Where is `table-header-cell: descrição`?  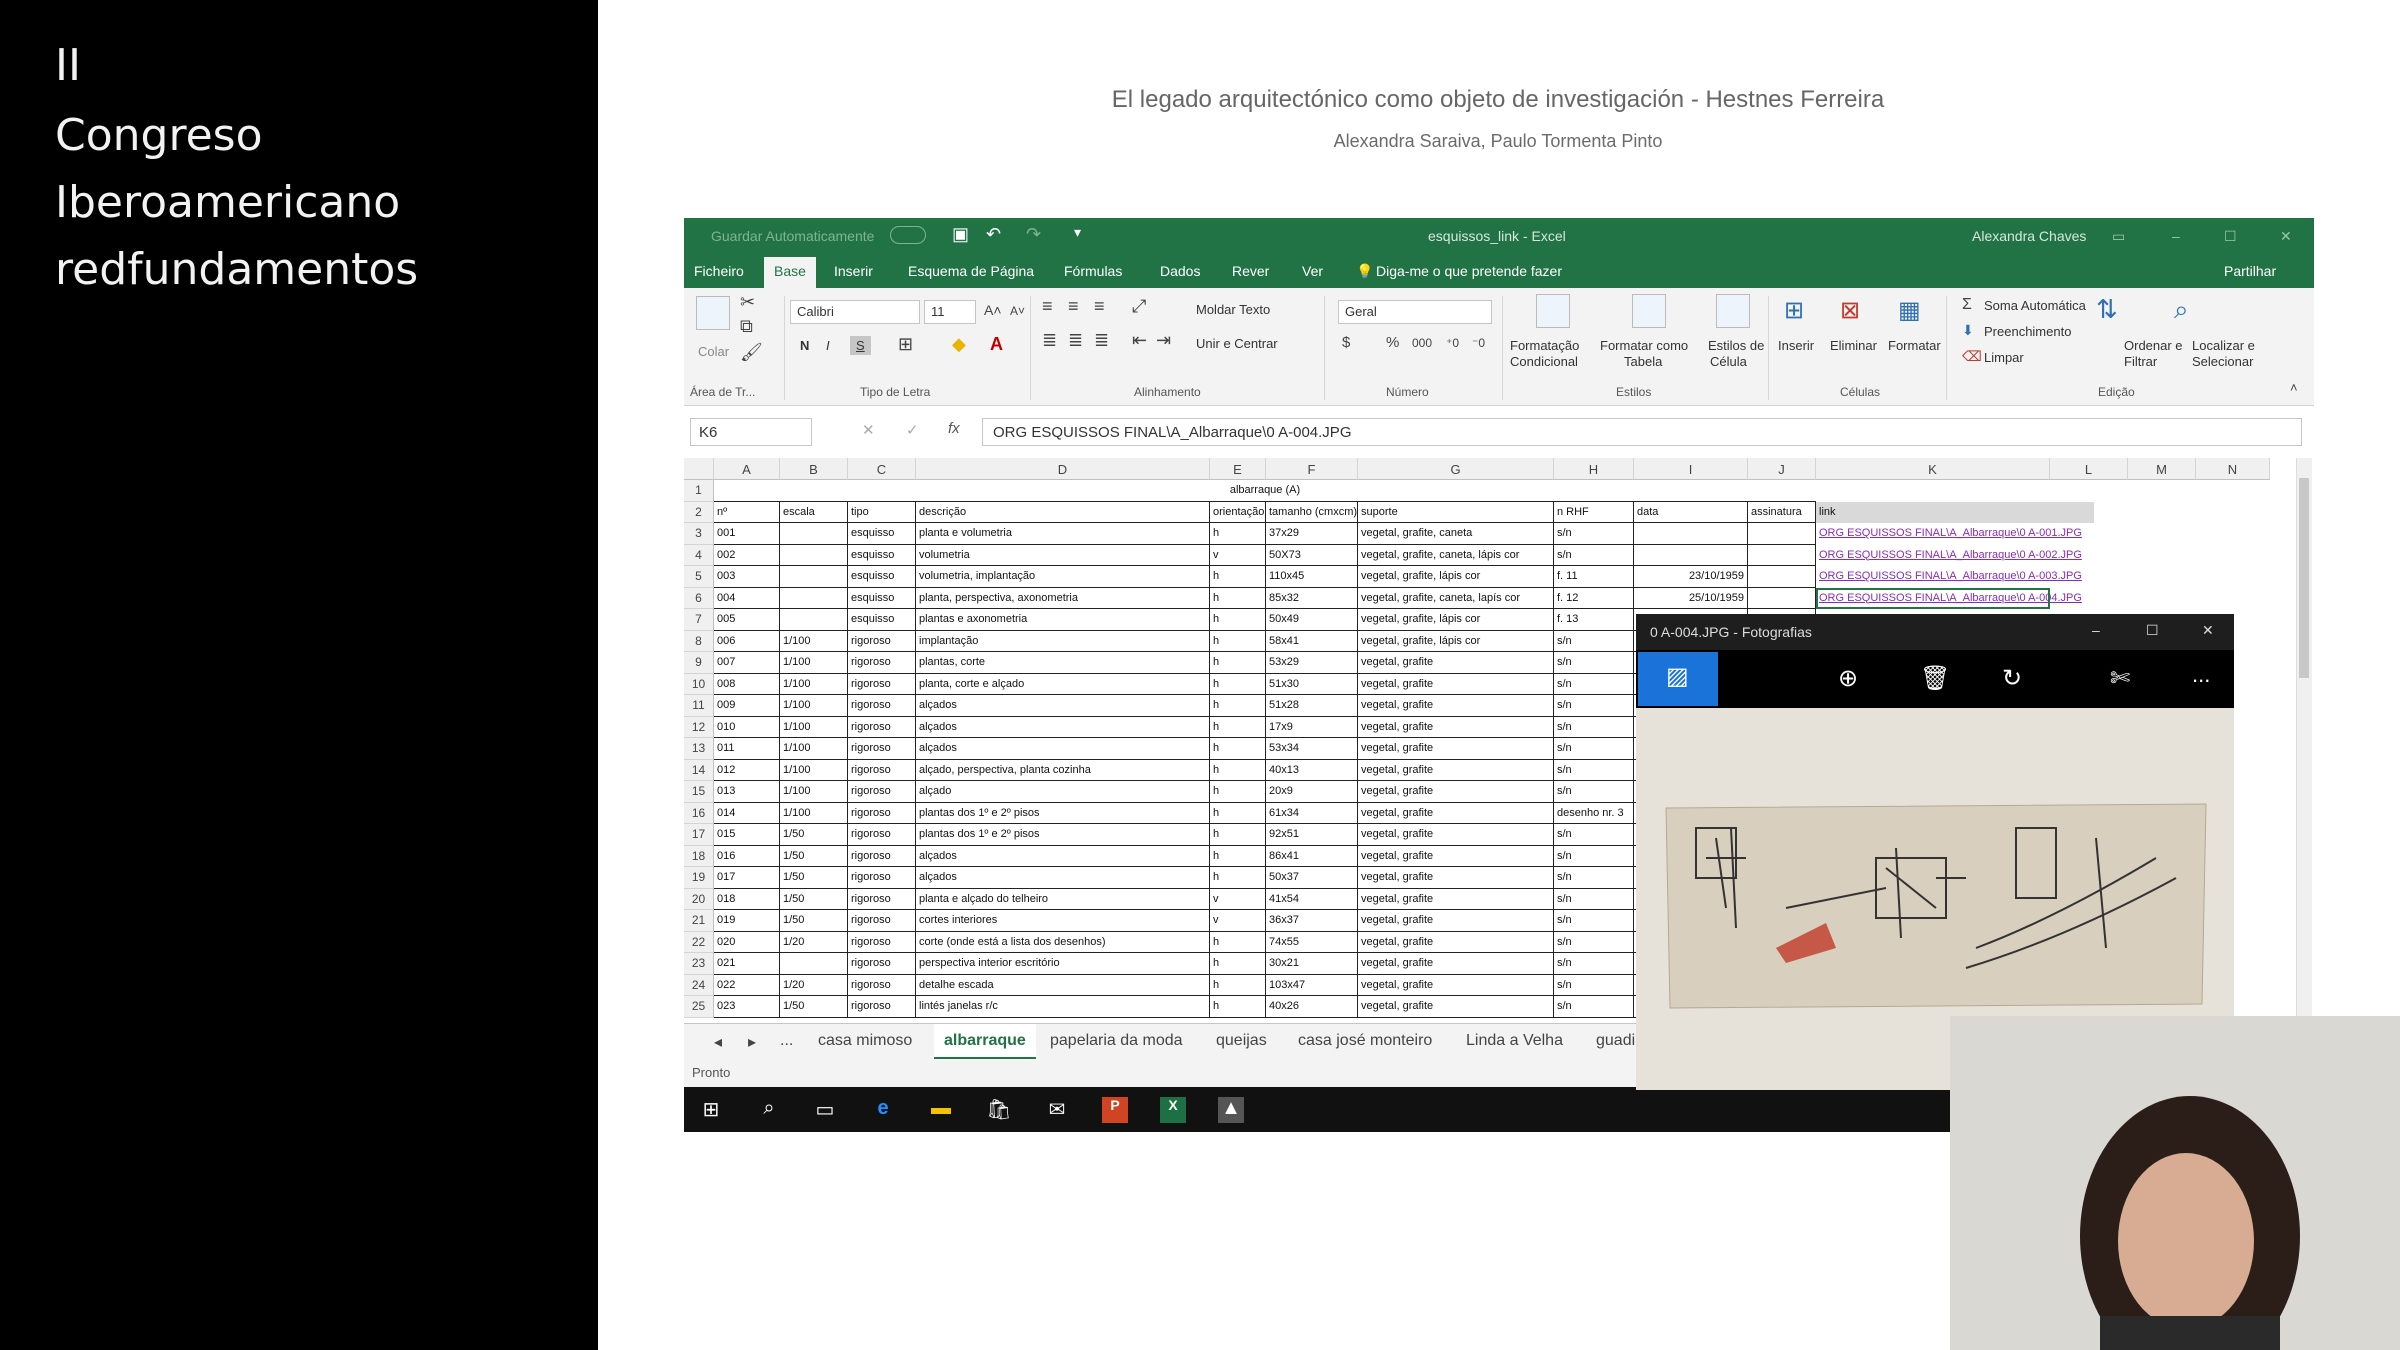
table-header-cell: descrição is located at coordinates (1063, 512).